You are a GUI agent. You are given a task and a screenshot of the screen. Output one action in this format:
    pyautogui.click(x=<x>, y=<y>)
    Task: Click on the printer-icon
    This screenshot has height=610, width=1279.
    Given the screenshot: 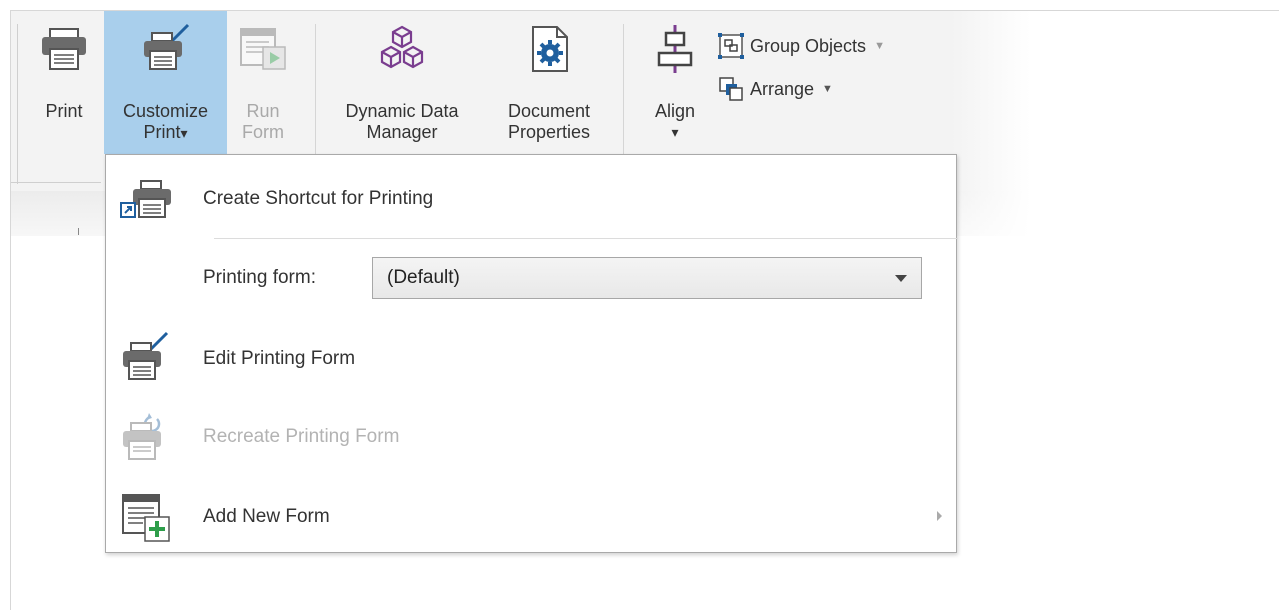 What is the action you would take?
    pyautogui.click(x=64, y=48)
    